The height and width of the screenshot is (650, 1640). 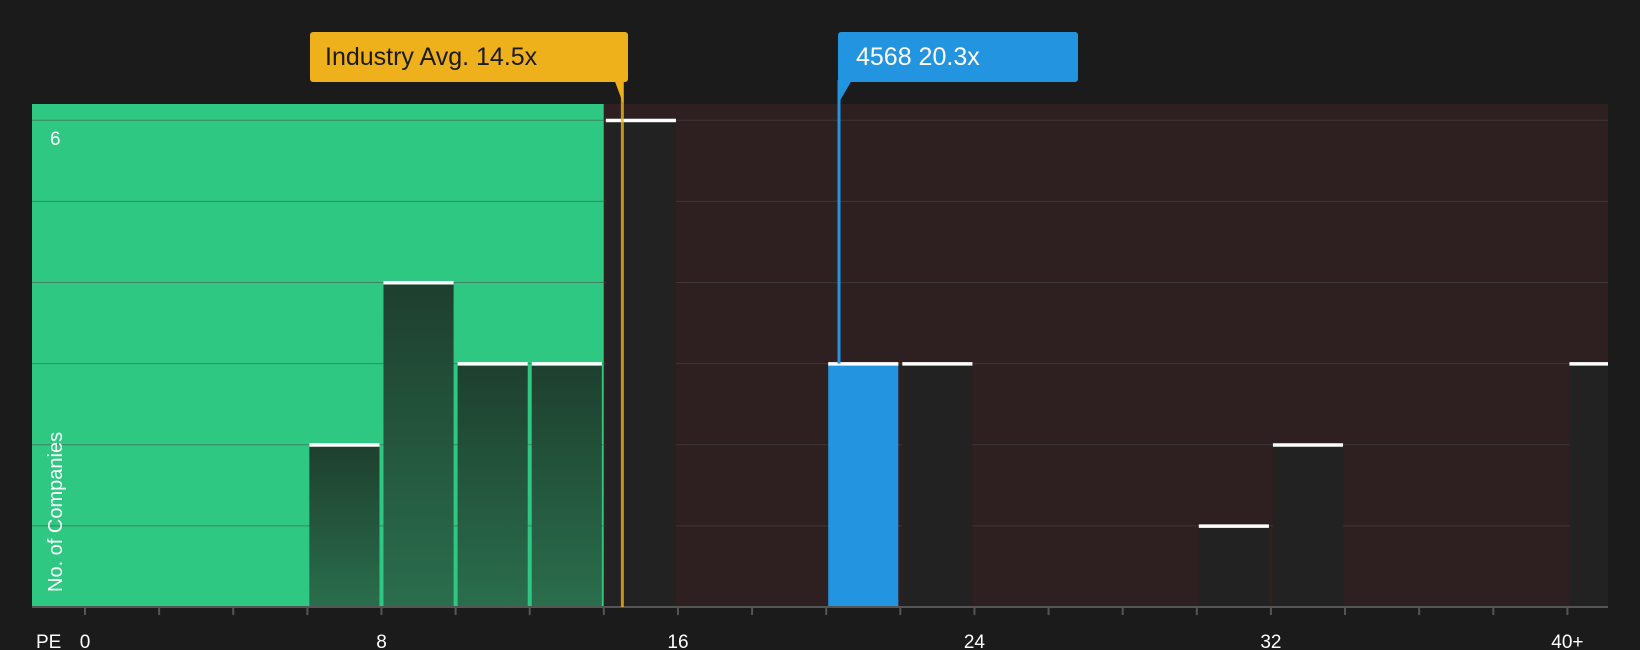 I want to click on x-tick-label: 24, so click(x=975, y=641).